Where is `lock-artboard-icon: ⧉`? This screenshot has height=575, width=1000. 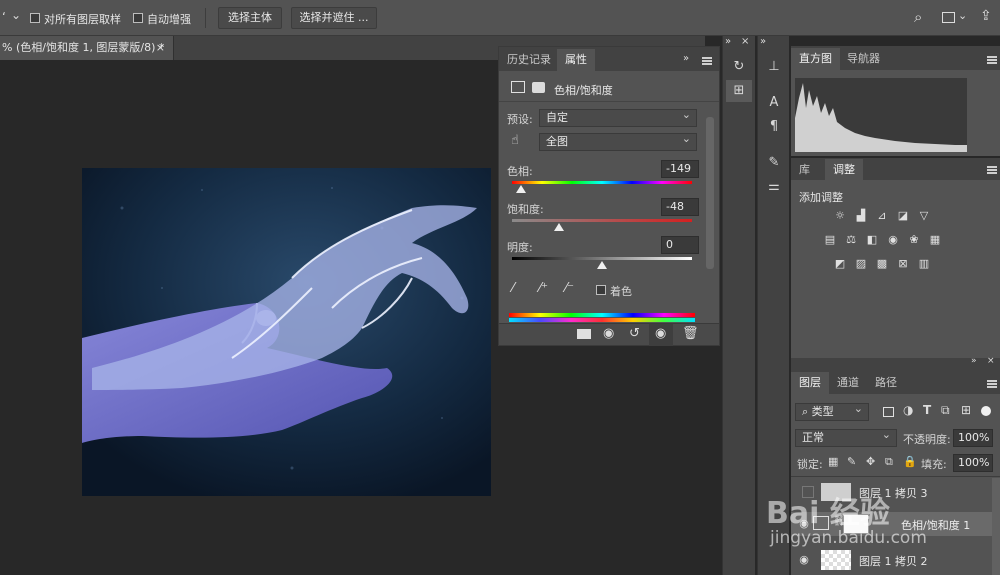 lock-artboard-icon: ⧉ is located at coordinates (889, 462).